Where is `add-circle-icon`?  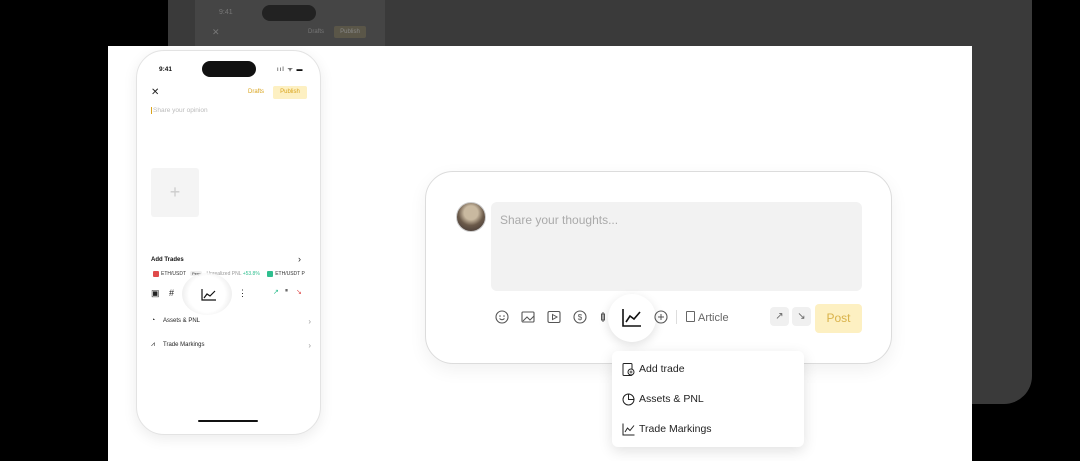
add-circle-icon is located at coordinates (661, 317).